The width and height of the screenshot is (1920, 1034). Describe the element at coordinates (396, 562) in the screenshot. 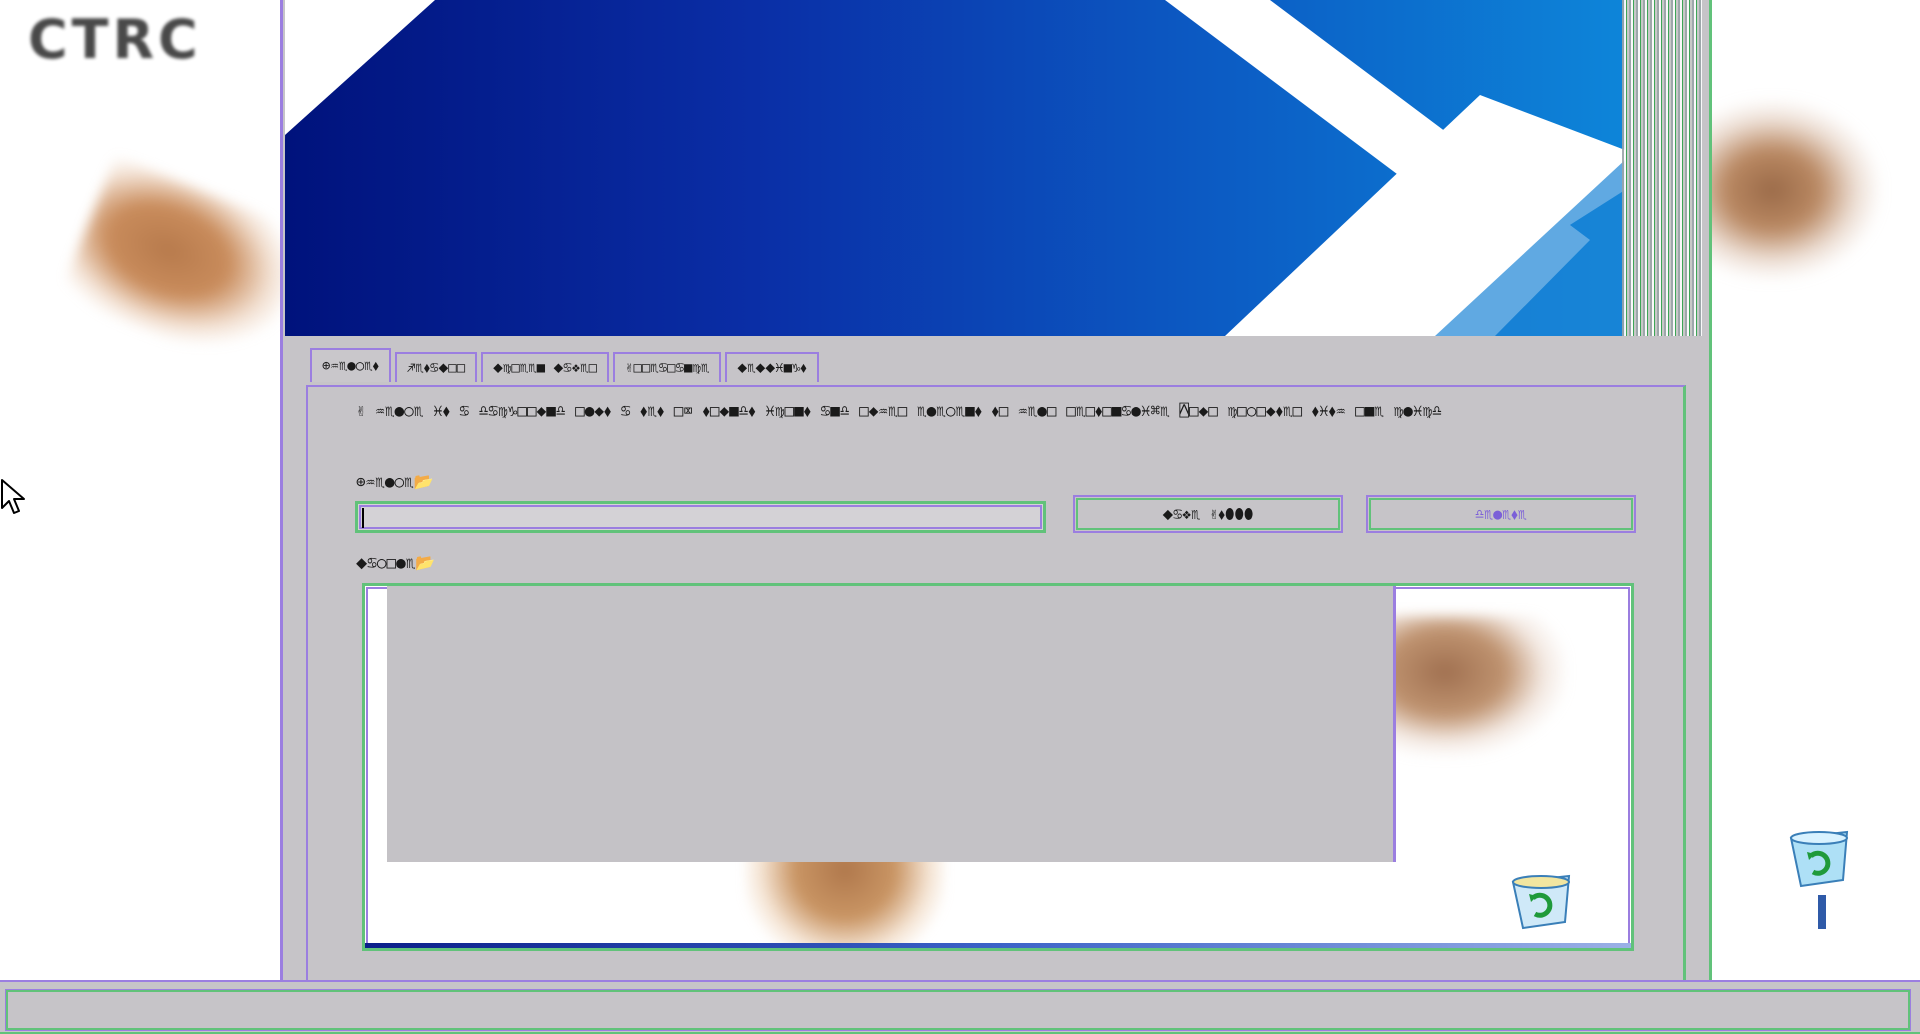

I see `sample-label: ⬥♋○□●♏📂` at that location.